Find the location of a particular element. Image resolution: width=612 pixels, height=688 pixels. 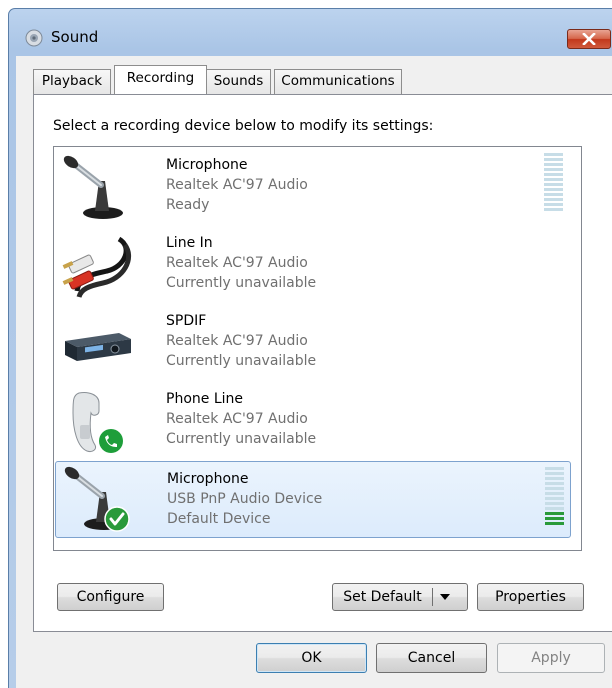

device-driver: USB PnP Audio Device is located at coordinates (245, 499).